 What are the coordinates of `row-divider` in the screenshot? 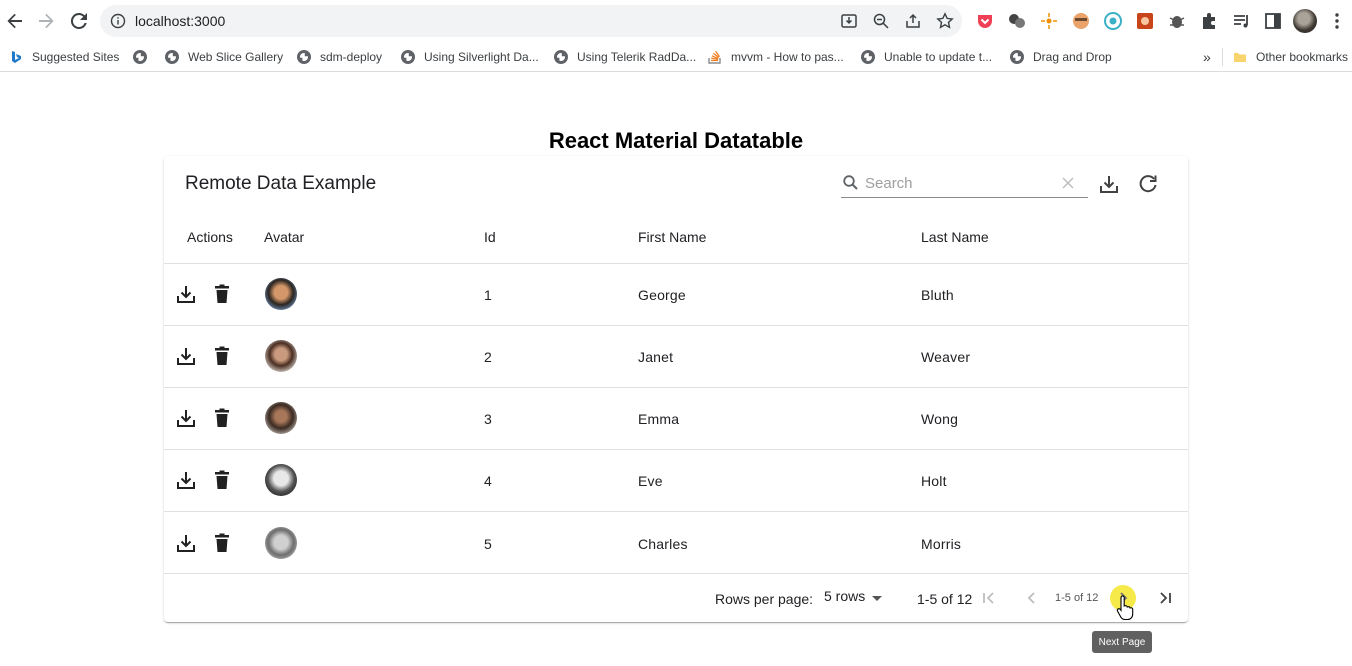 It's located at (676, 573).